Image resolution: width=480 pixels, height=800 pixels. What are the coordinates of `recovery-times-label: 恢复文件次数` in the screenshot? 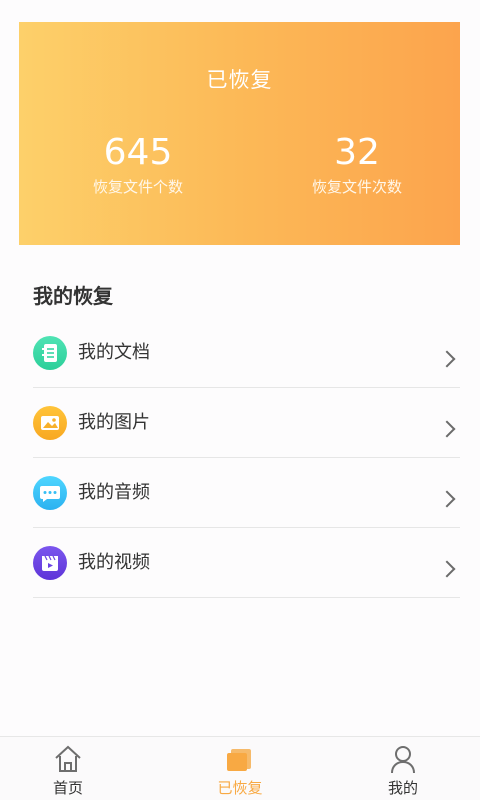 It's located at (356, 187).